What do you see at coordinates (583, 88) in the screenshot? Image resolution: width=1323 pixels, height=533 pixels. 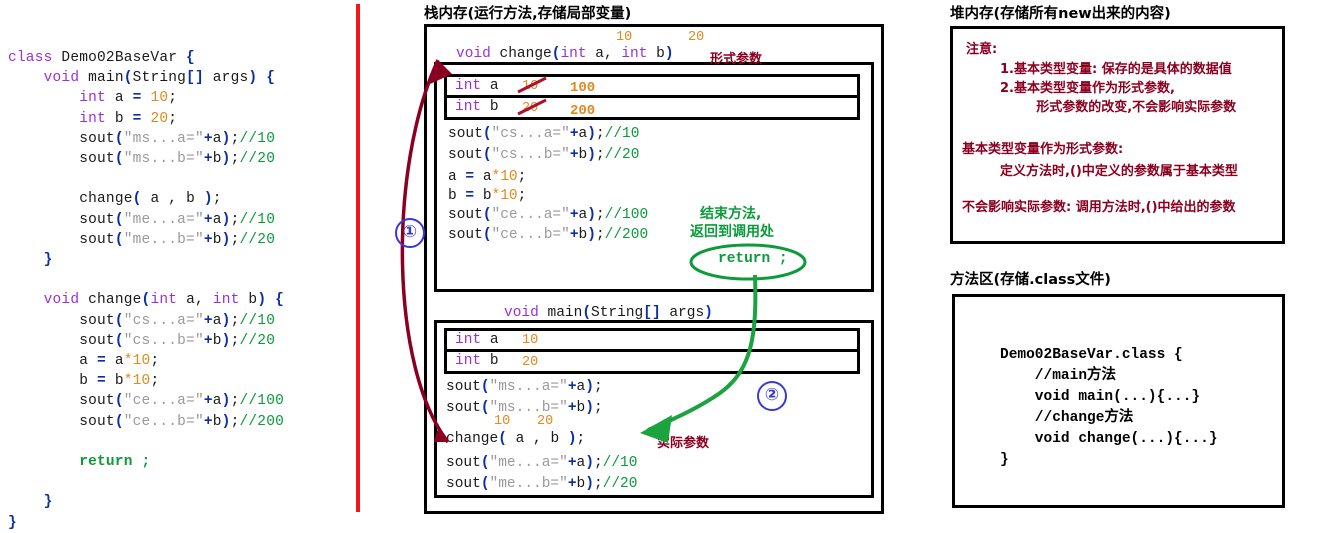 I see `change-var-a-new-value: 100` at bounding box center [583, 88].